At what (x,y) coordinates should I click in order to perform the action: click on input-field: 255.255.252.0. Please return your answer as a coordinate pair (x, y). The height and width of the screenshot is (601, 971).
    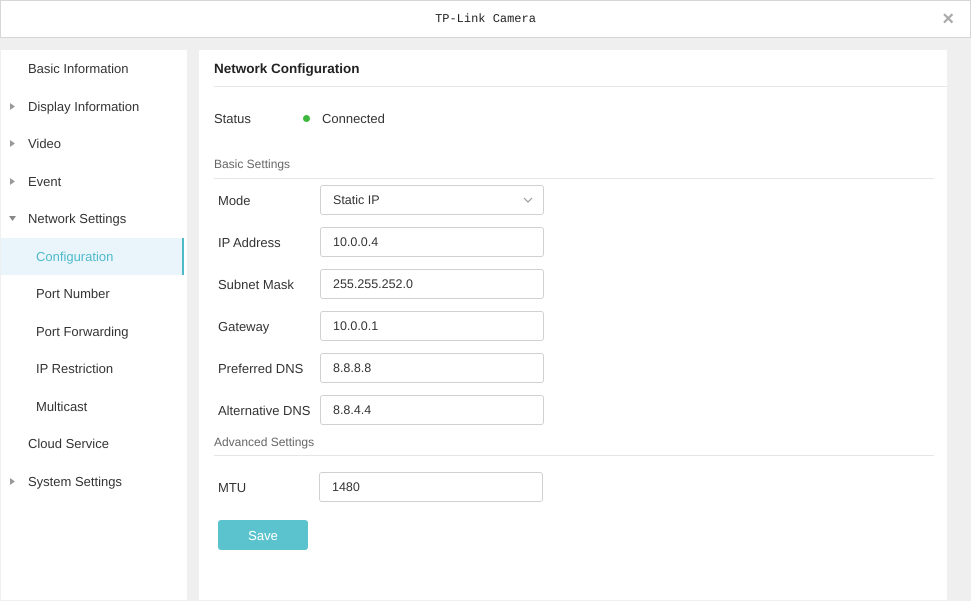
    Looking at the image, I should click on (432, 284).